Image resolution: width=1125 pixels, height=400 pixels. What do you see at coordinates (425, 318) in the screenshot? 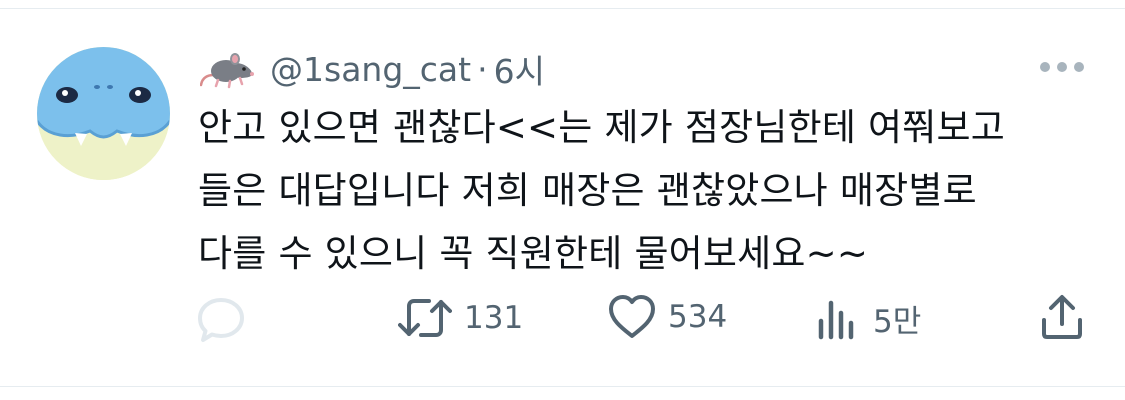
I see `retweet-icon` at bounding box center [425, 318].